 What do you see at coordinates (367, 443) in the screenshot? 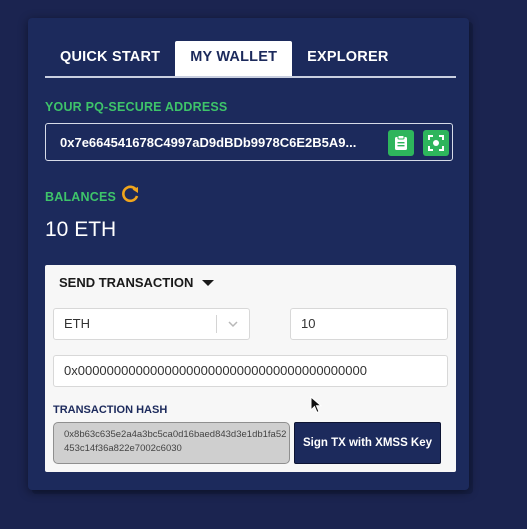
I see `sign-tx-button: Sign TX with XMSS Key` at bounding box center [367, 443].